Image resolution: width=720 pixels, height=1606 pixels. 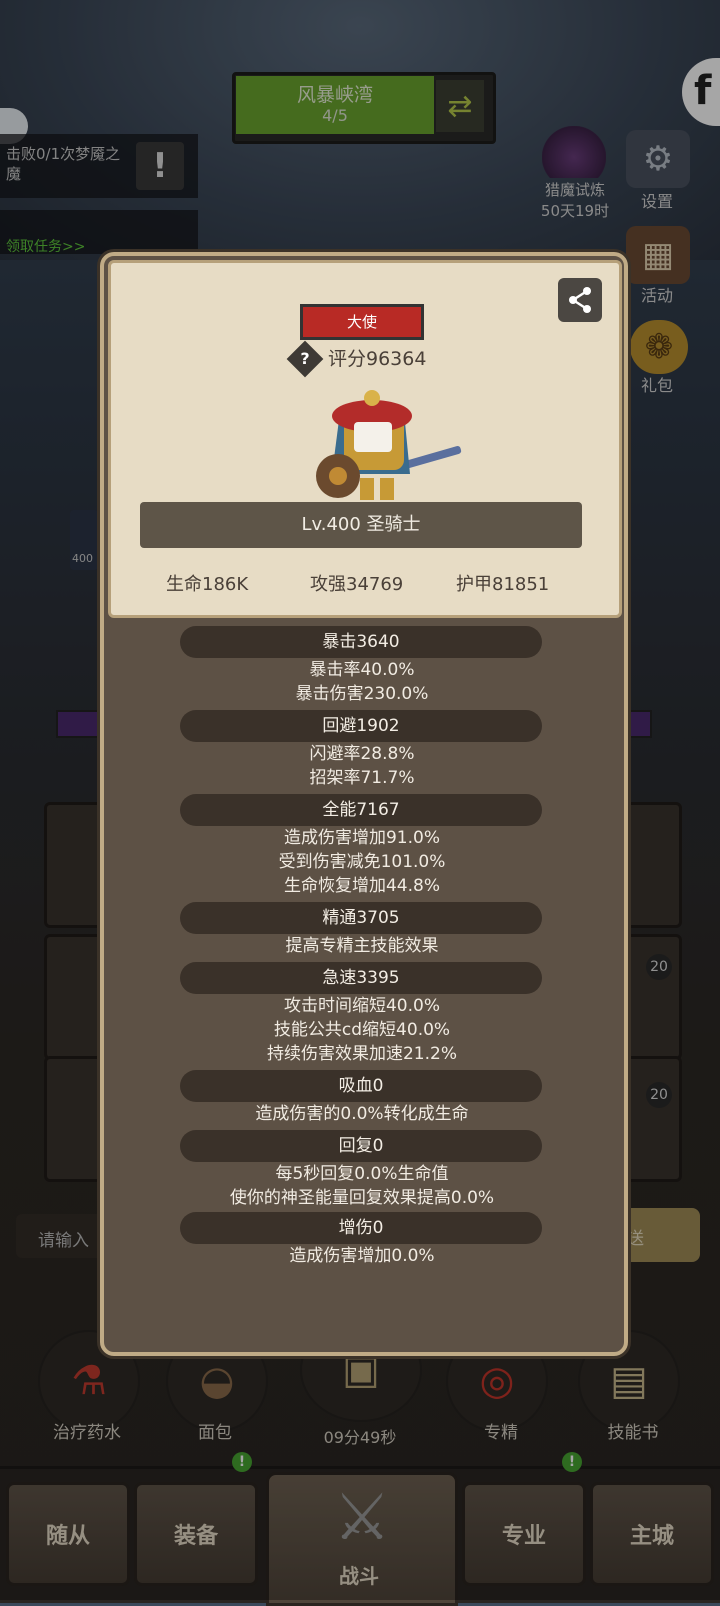 I want to click on level-class-bar: Lv.400 圣骑士, so click(x=361, y=525).